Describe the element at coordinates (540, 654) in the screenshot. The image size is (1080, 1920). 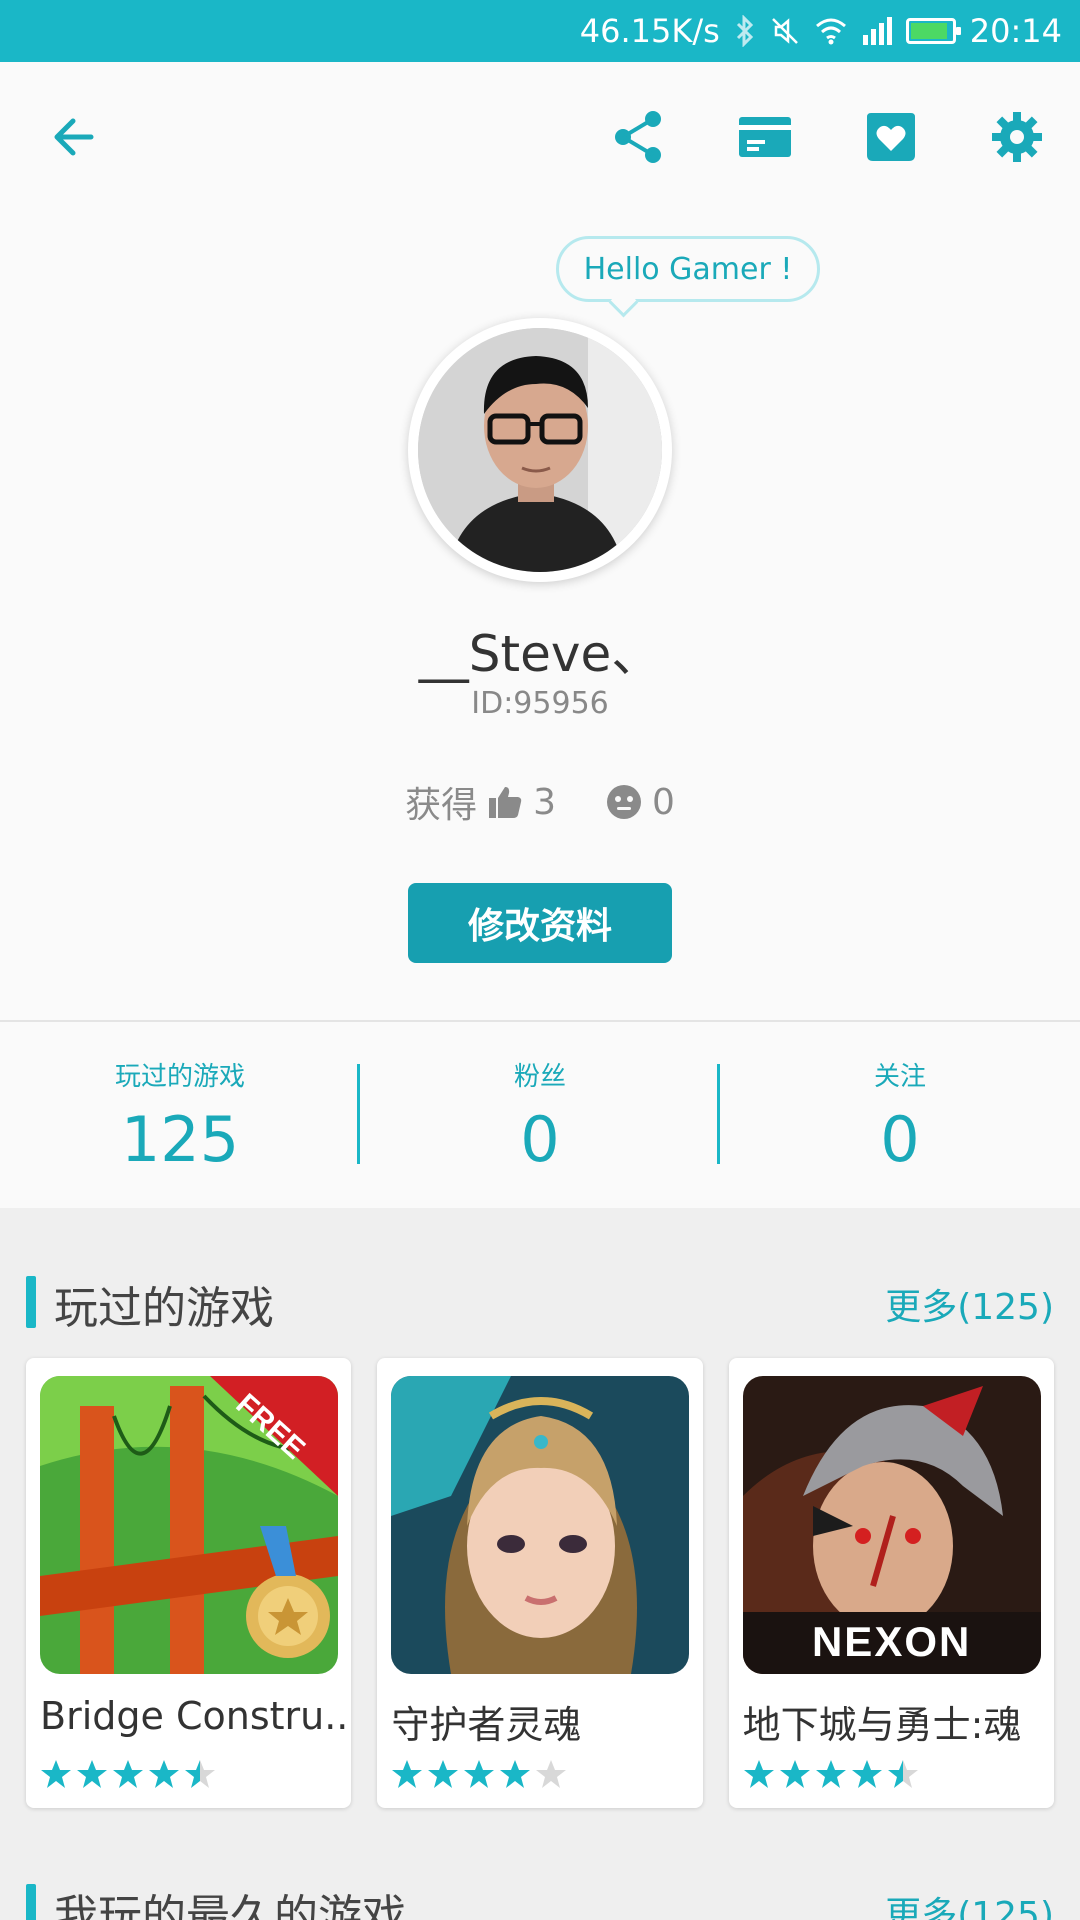
I see `username: __Steve、` at that location.